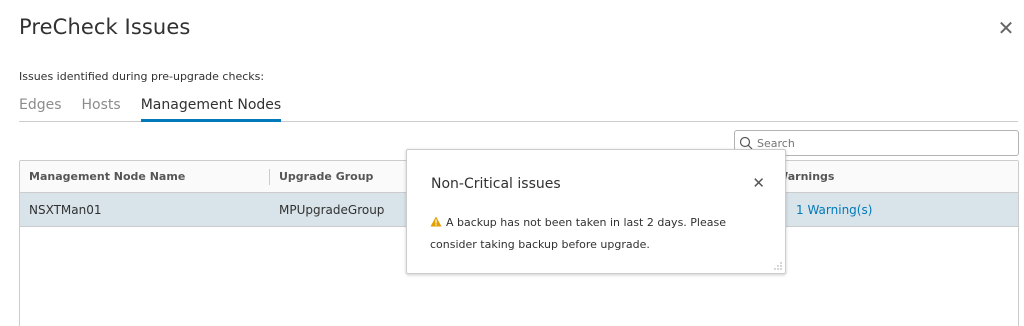  What do you see at coordinates (758, 183) in the screenshot?
I see `popover-close-icon: ✕` at bounding box center [758, 183].